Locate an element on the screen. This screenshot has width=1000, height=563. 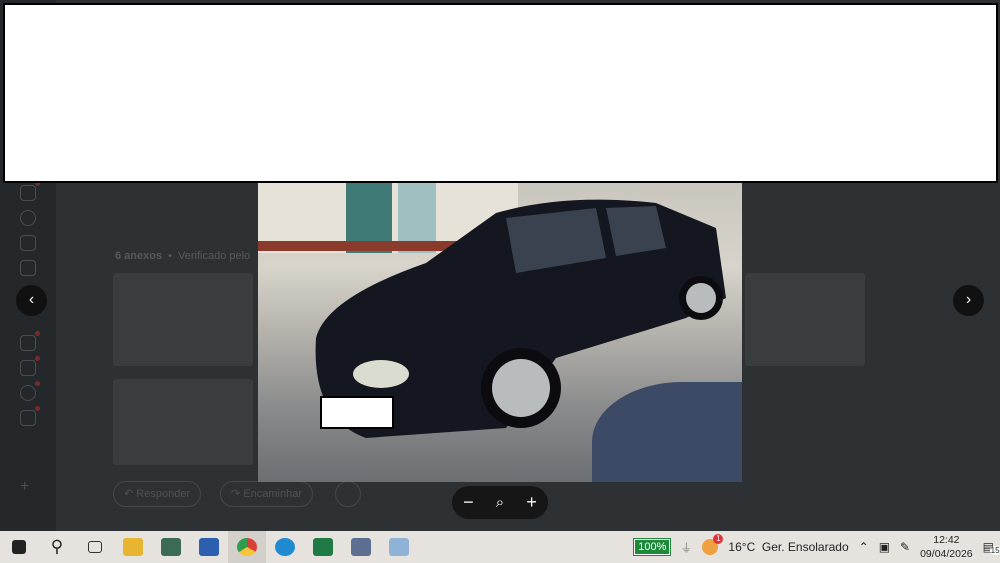
people-icon is located at coordinates (30, 366).